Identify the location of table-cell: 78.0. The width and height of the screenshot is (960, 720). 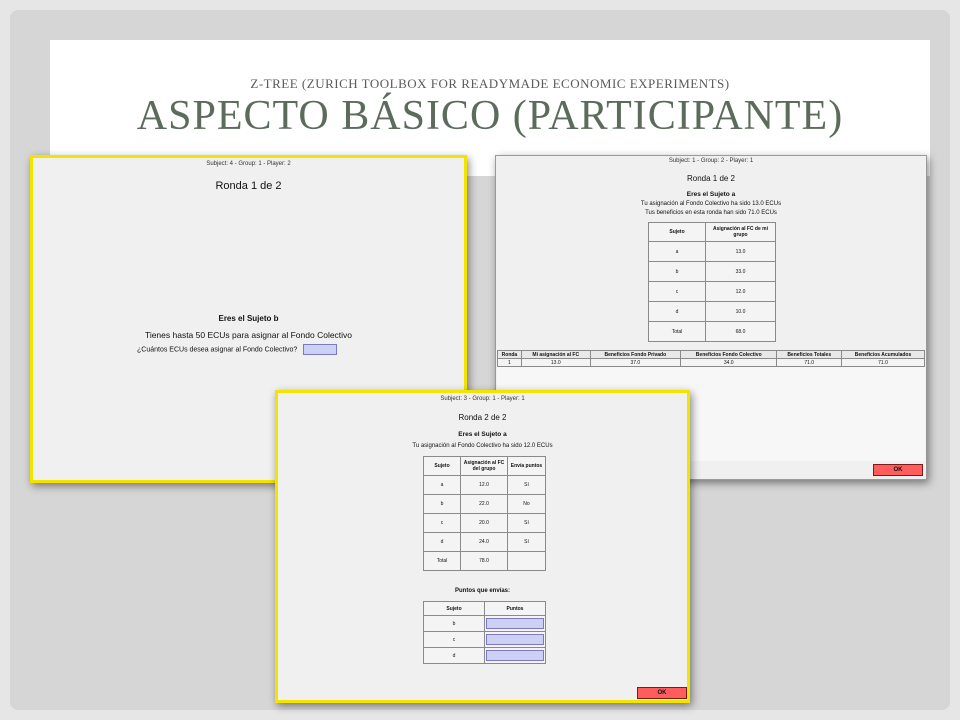
(484, 561).